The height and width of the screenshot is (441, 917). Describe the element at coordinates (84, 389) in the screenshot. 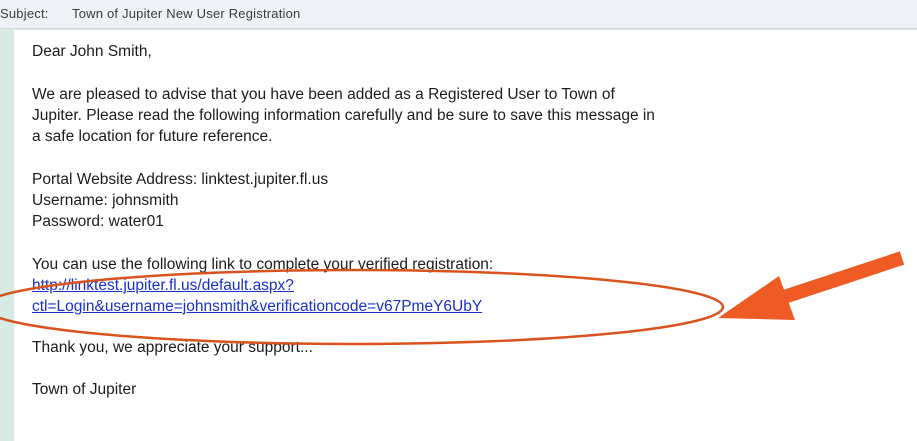

I see `signature: Town of Jupiter` at that location.